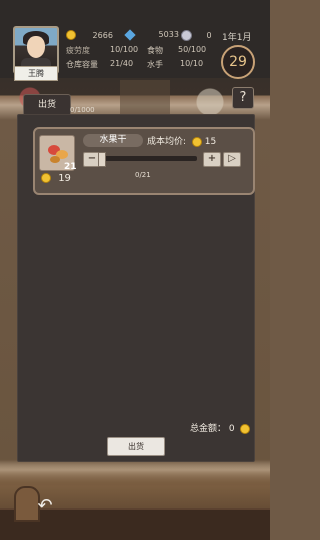  Describe the element at coordinates (167, 142) in the screenshot. I see `avg-cost-label: 成本均价:` at that location.